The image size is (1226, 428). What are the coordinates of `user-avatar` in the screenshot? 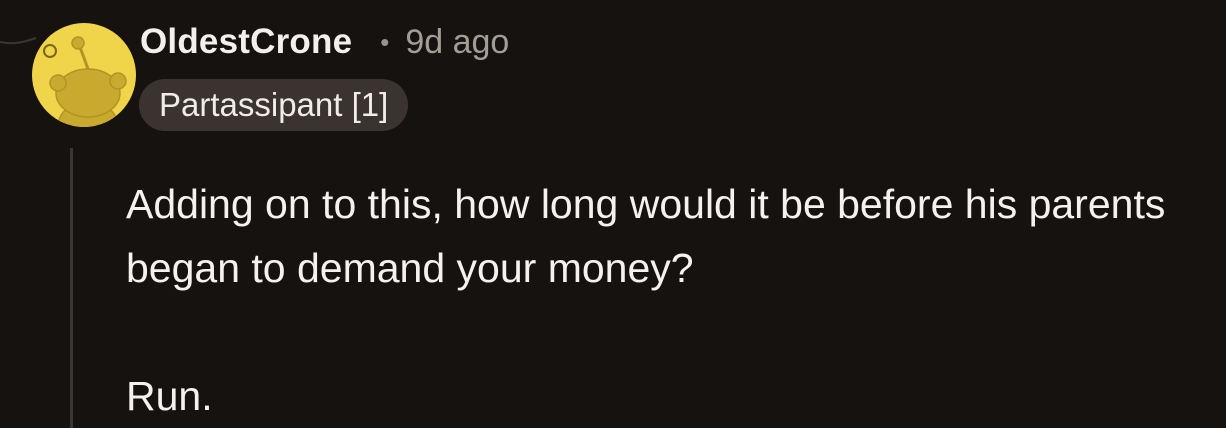 It's located at (84, 75).